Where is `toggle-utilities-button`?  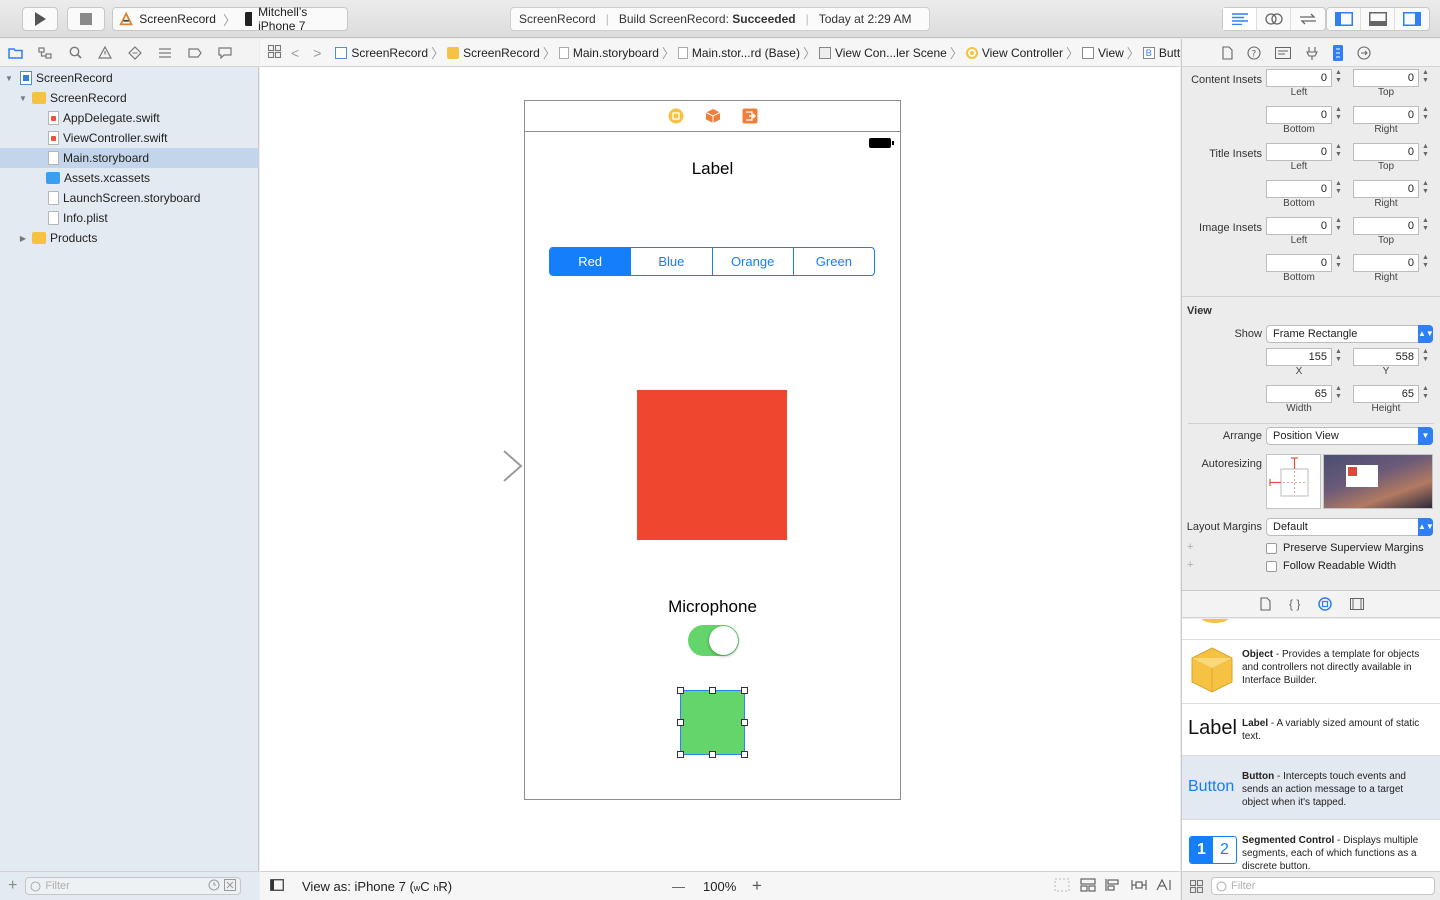
toggle-utilities-button is located at coordinates (1412, 19).